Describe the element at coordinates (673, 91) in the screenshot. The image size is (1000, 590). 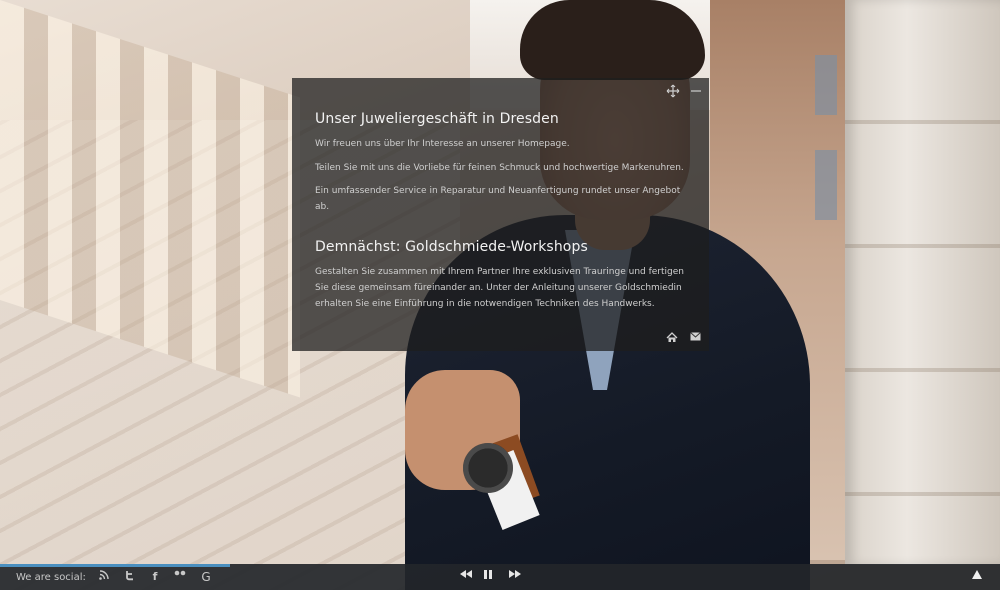
I see `expand-icon` at that location.